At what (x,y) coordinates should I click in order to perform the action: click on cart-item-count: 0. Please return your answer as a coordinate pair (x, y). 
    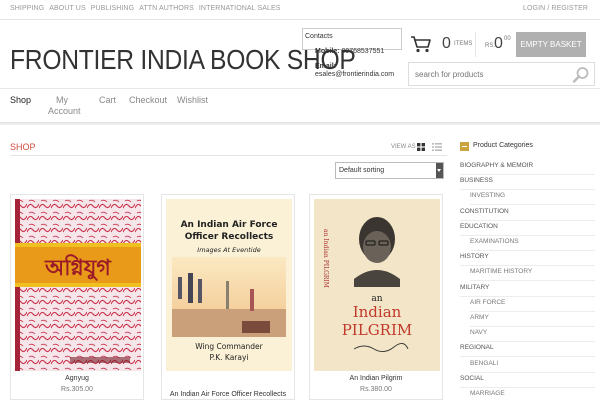
    Looking at the image, I should click on (446, 43).